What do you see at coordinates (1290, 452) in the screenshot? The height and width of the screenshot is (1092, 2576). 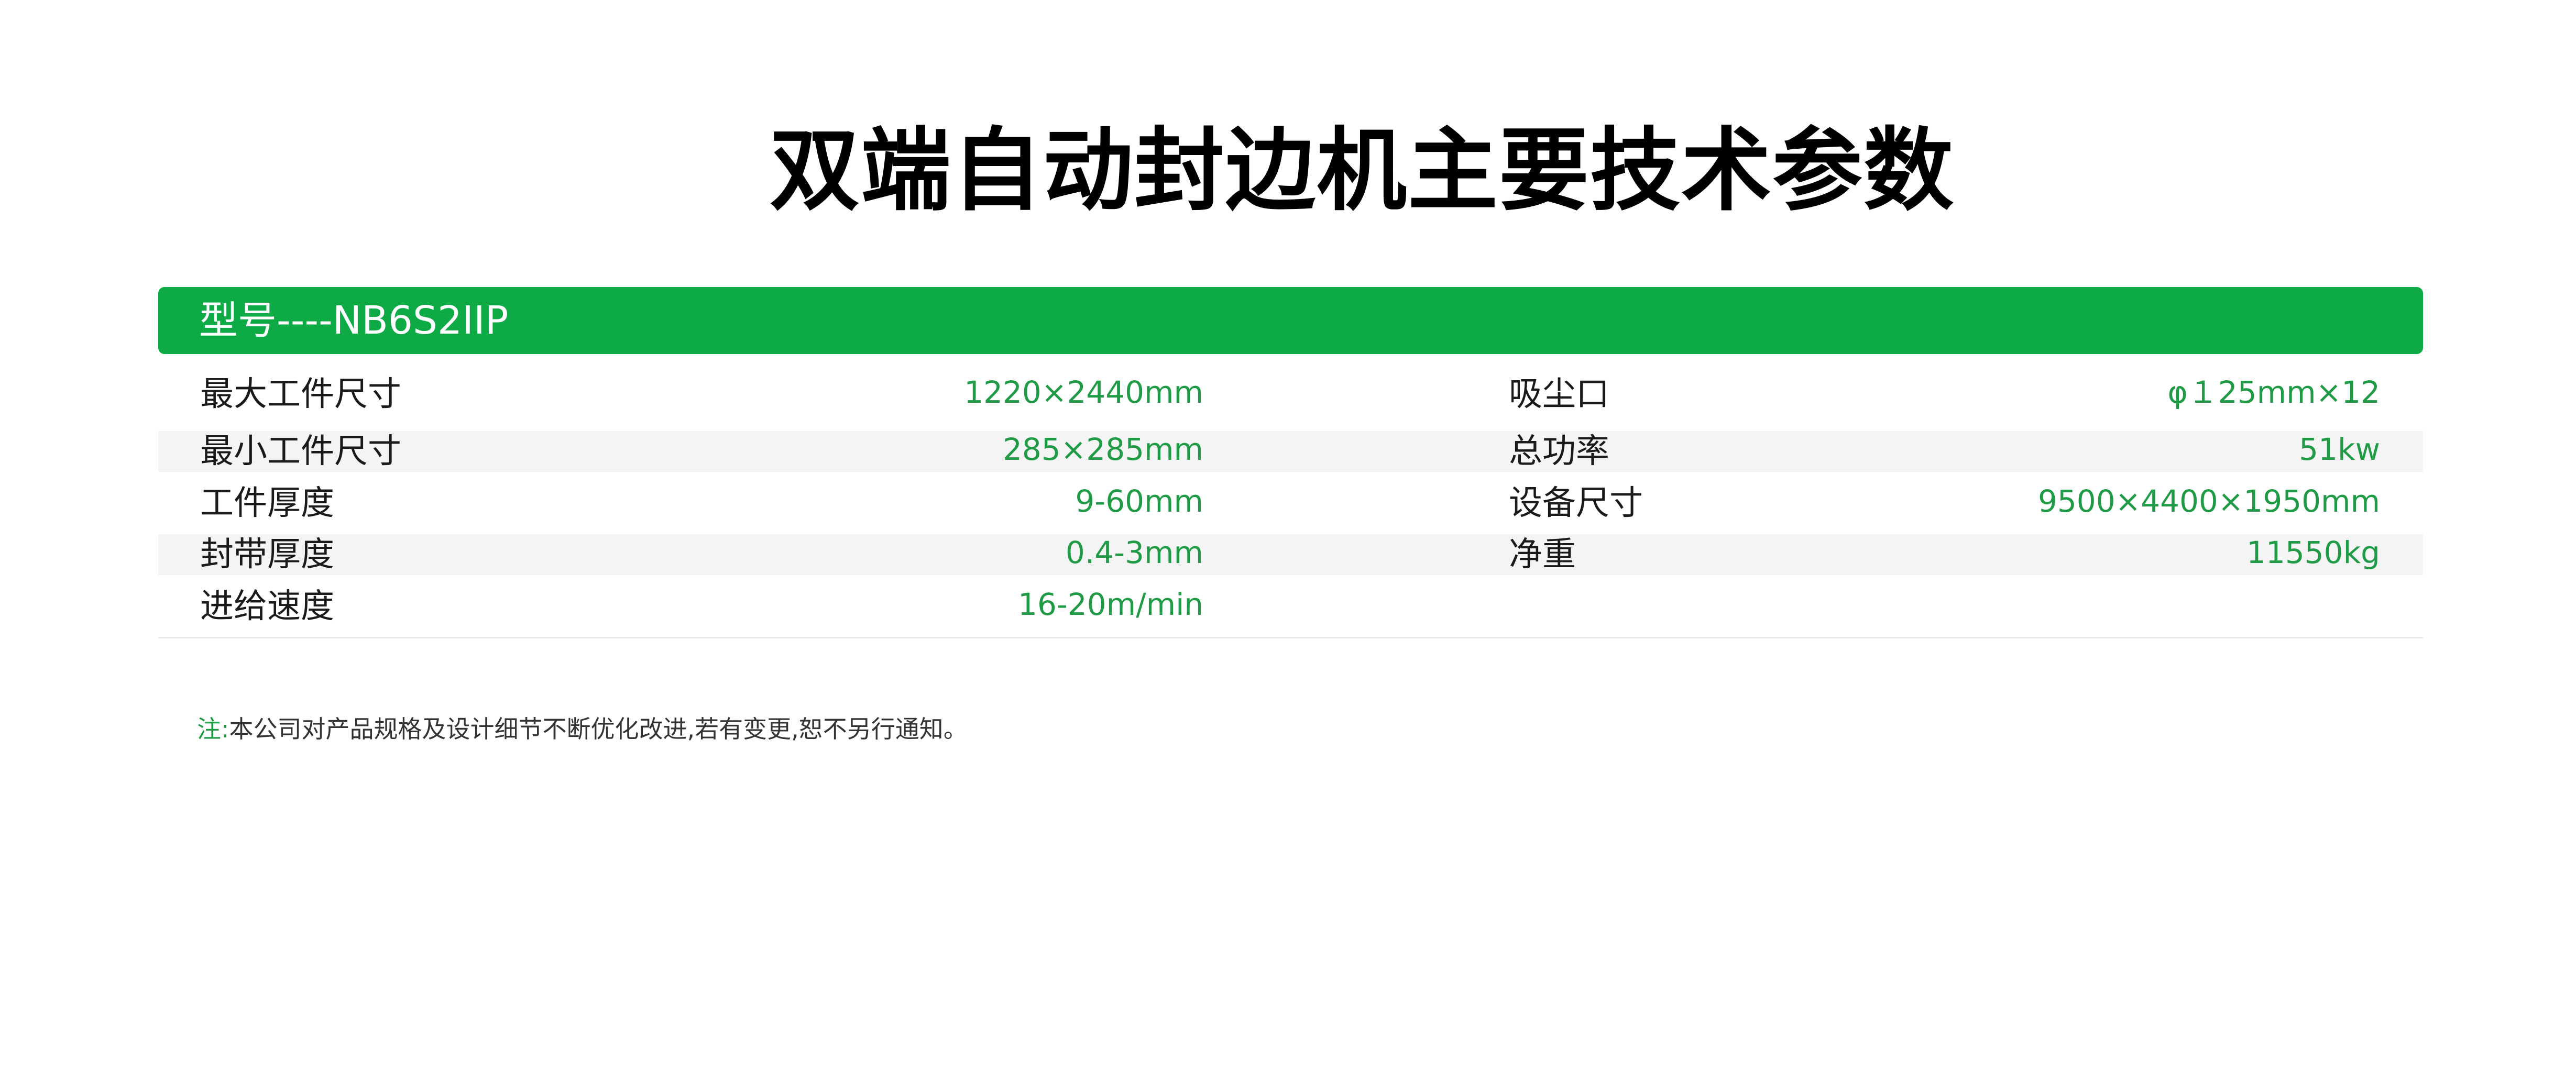 I see `spec-row: 最小工件尺寸 285×285mm 总功率 51kw` at bounding box center [1290, 452].